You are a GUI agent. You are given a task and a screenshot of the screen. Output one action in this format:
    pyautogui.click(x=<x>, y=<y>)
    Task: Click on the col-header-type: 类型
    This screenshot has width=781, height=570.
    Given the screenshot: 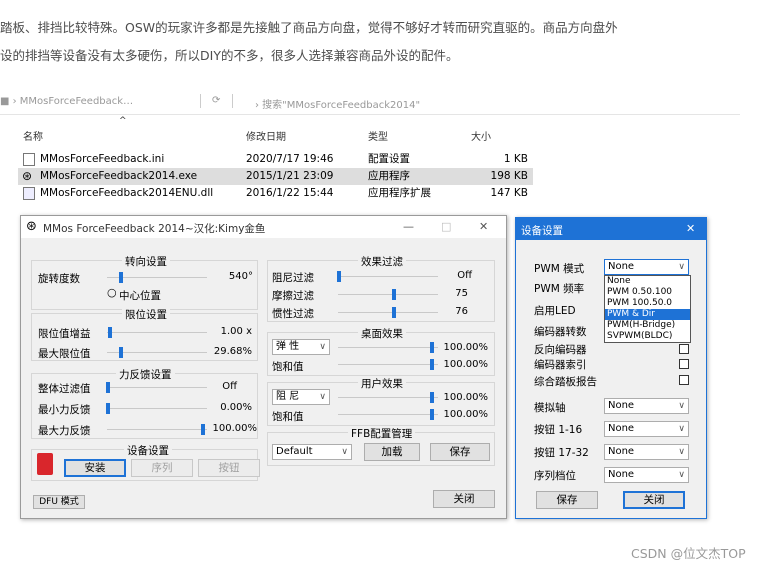 What is the action you would take?
    pyautogui.click(x=378, y=135)
    